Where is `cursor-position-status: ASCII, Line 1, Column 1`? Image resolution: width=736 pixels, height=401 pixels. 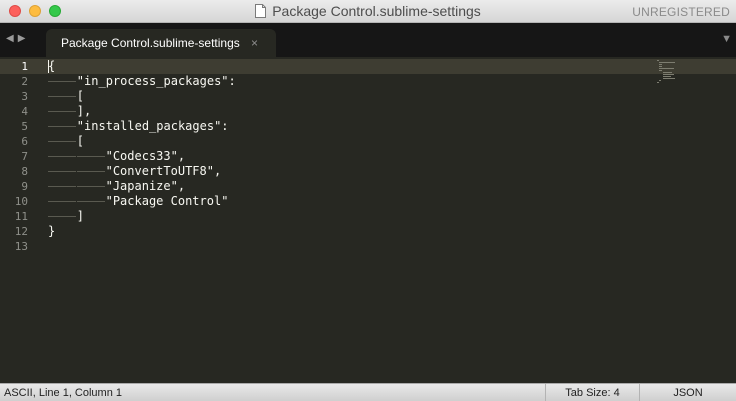 cursor-position-status: ASCII, Line 1, Column 1 is located at coordinates (63, 393).